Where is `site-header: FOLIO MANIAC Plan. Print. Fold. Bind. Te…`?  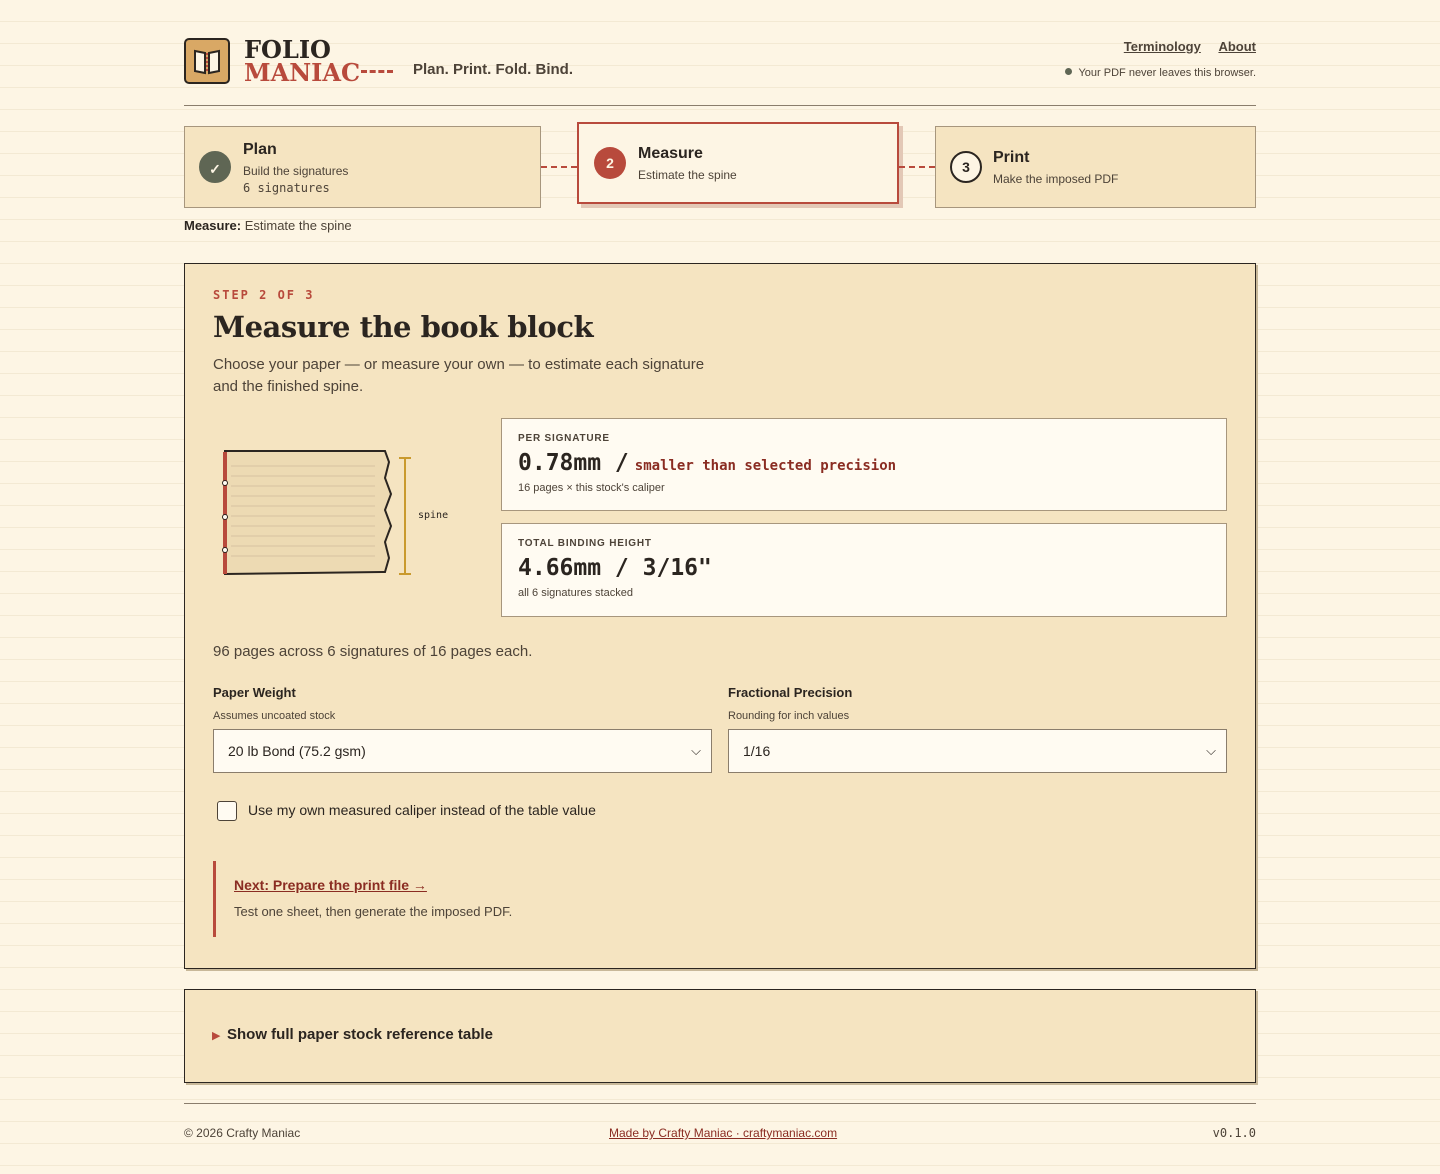
site-header: FOLIO MANIAC Plan. Print. Fold. Bind. Te… is located at coordinates (720, 63).